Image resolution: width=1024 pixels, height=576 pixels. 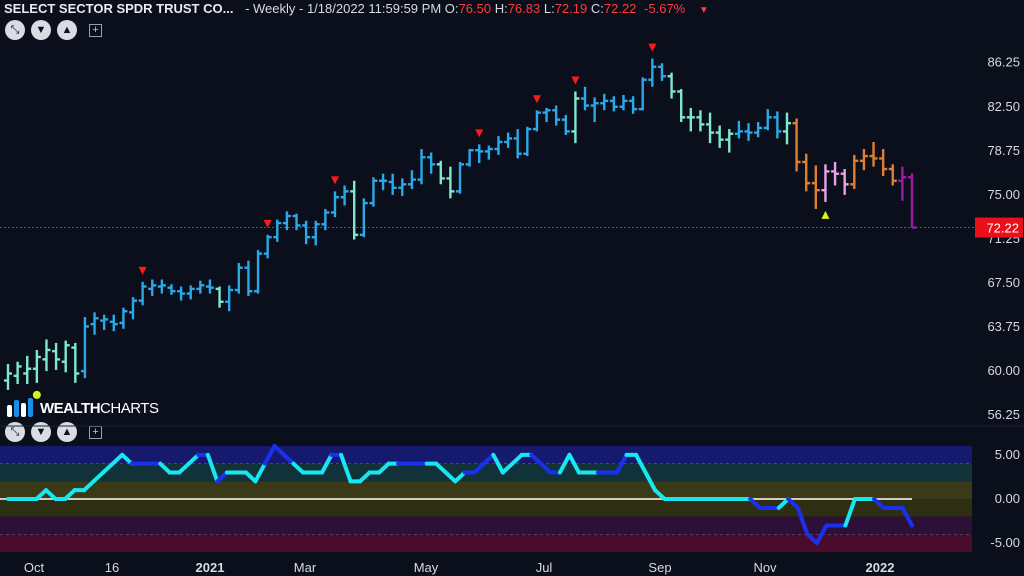 I want to click on move-pane-down-button: ▼, so click(x=41, y=30).